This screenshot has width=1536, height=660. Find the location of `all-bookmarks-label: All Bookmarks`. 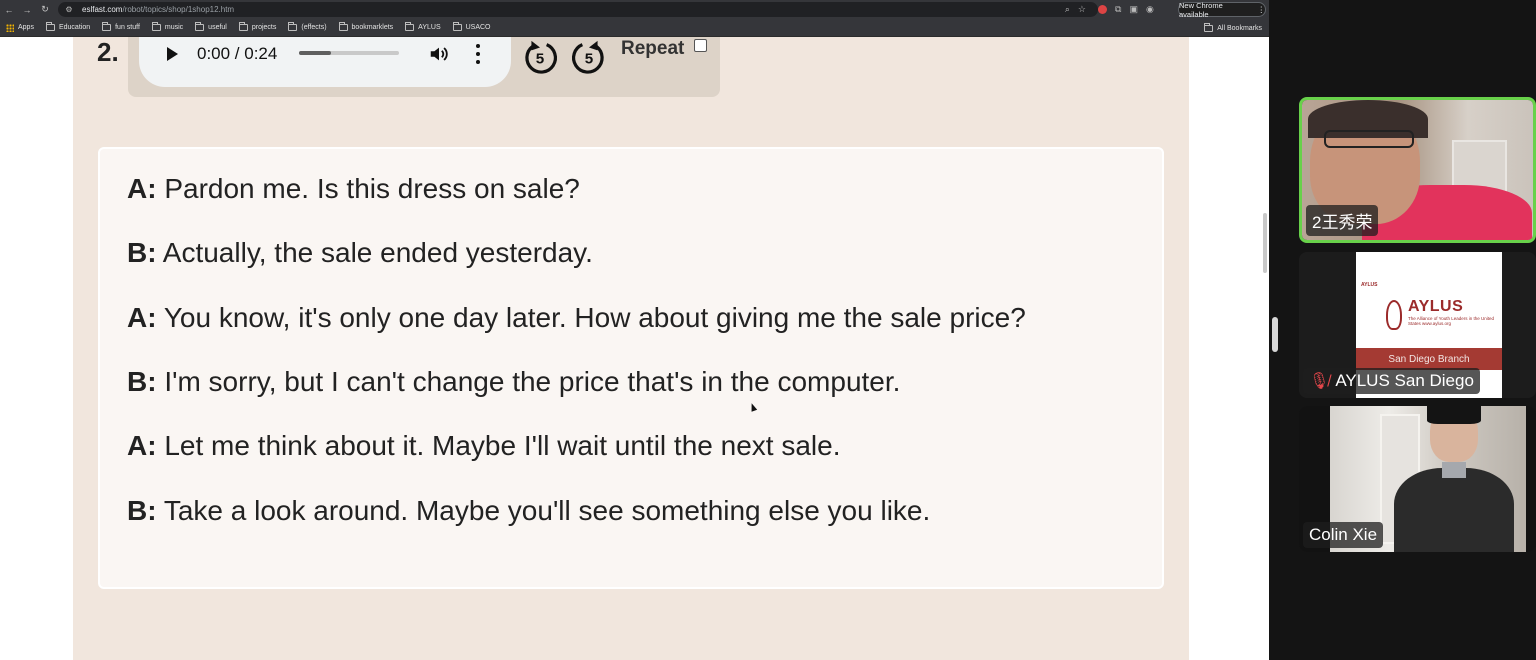

all-bookmarks-label: All Bookmarks is located at coordinates (1239, 28).